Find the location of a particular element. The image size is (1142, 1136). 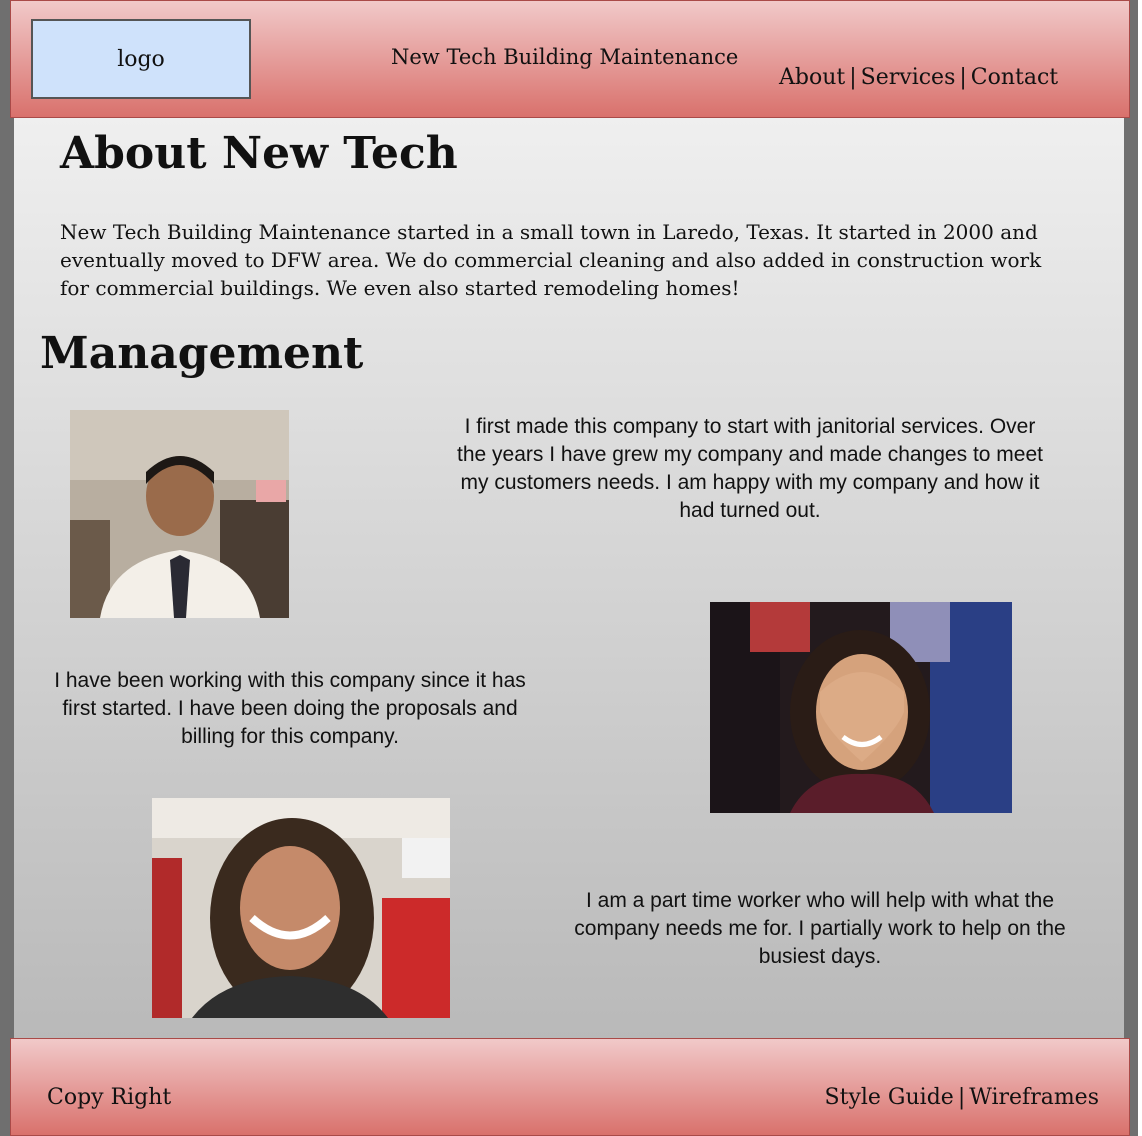

footer-nav: Style Guide | Wireframes is located at coordinates (962, 1097).